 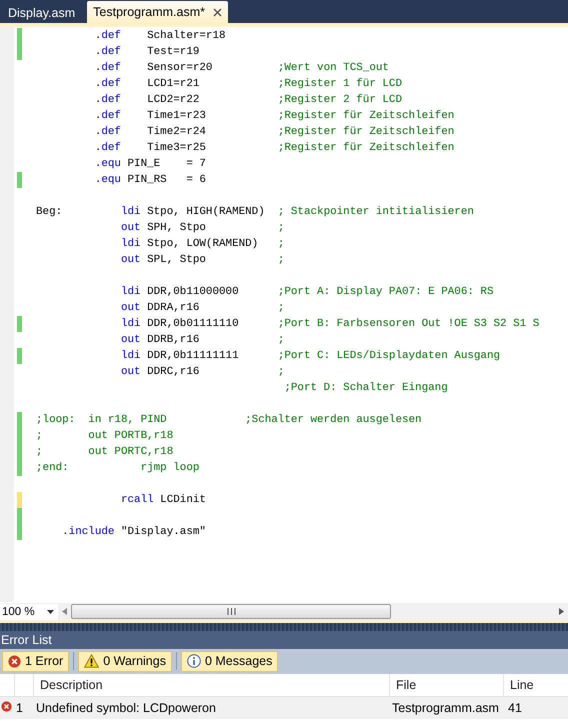 I want to click on code-line: out SPH, Stpo ;, so click(x=202, y=228).